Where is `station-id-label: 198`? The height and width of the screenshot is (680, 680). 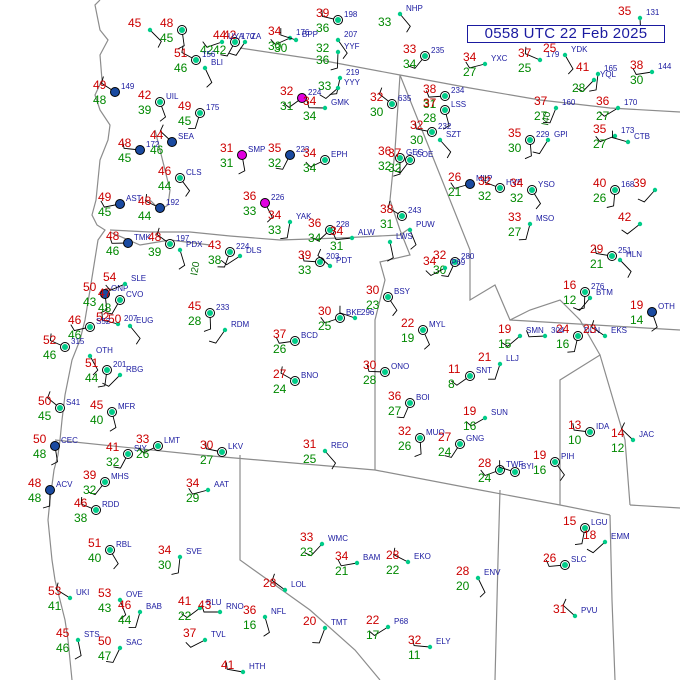 station-id-label: 198 is located at coordinates (351, 14).